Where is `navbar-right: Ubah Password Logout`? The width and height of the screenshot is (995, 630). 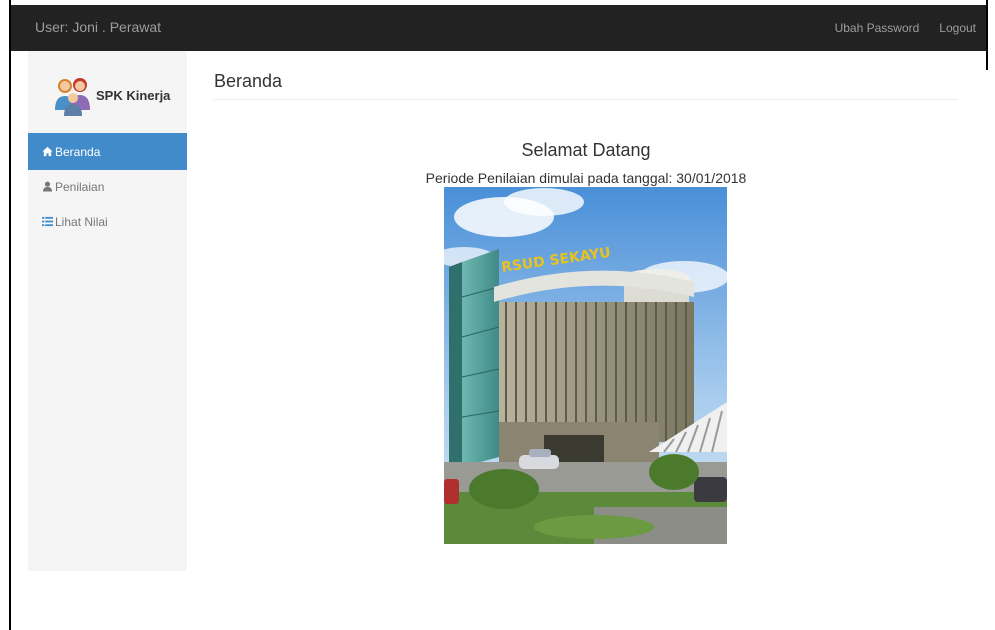
navbar-right: Ubah Password Logout is located at coordinates (910, 28).